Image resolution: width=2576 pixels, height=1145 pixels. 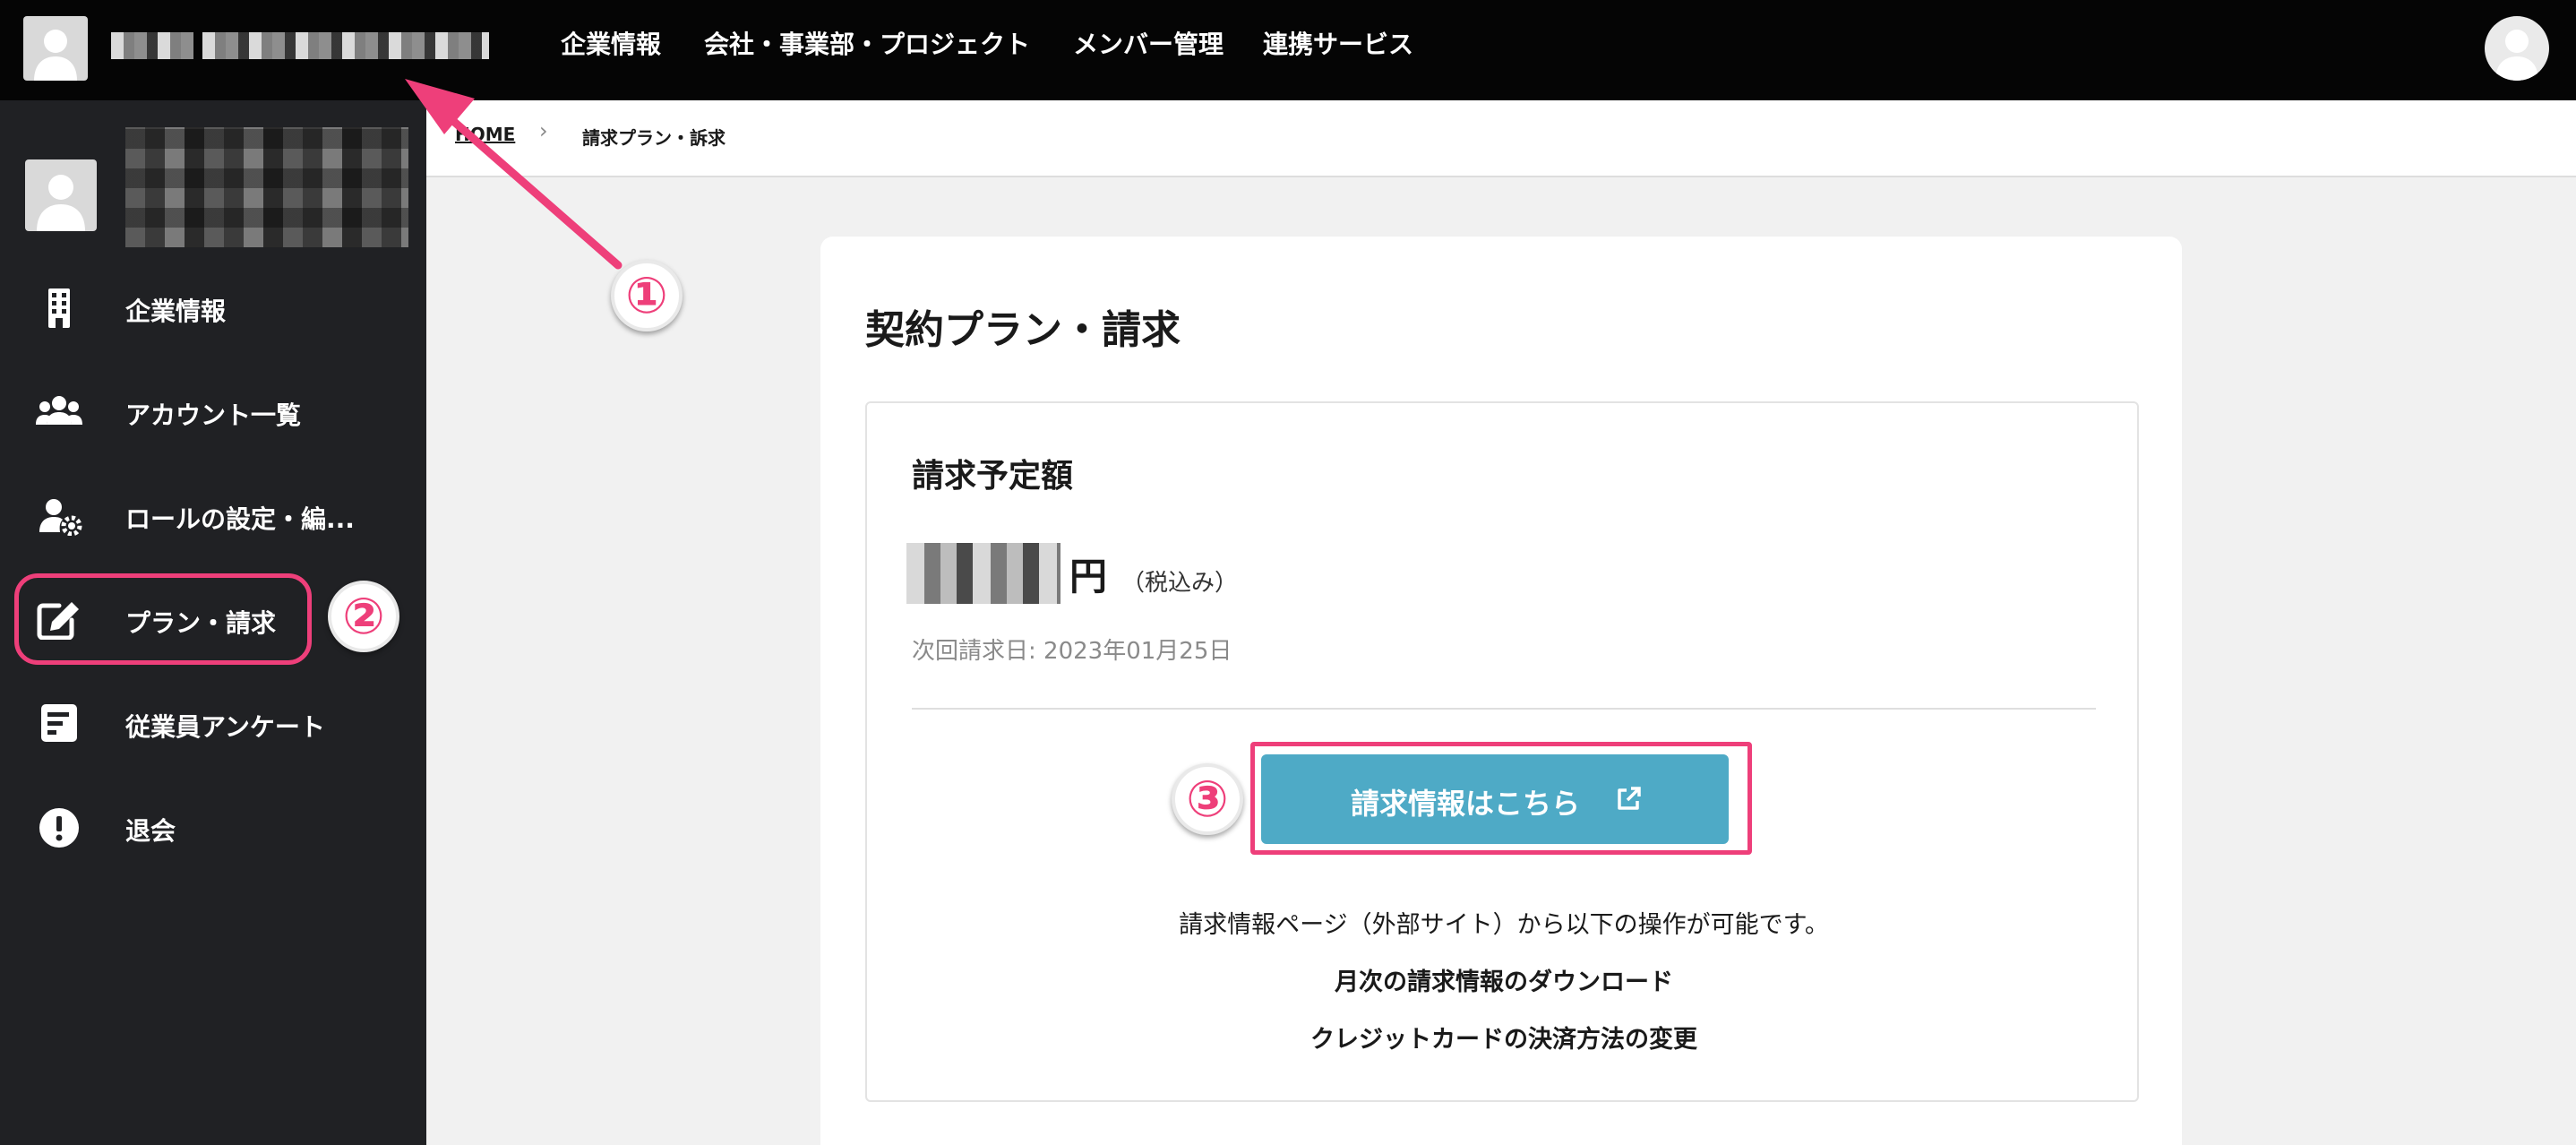 What do you see at coordinates (1504, 709) in the screenshot?
I see `divider` at bounding box center [1504, 709].